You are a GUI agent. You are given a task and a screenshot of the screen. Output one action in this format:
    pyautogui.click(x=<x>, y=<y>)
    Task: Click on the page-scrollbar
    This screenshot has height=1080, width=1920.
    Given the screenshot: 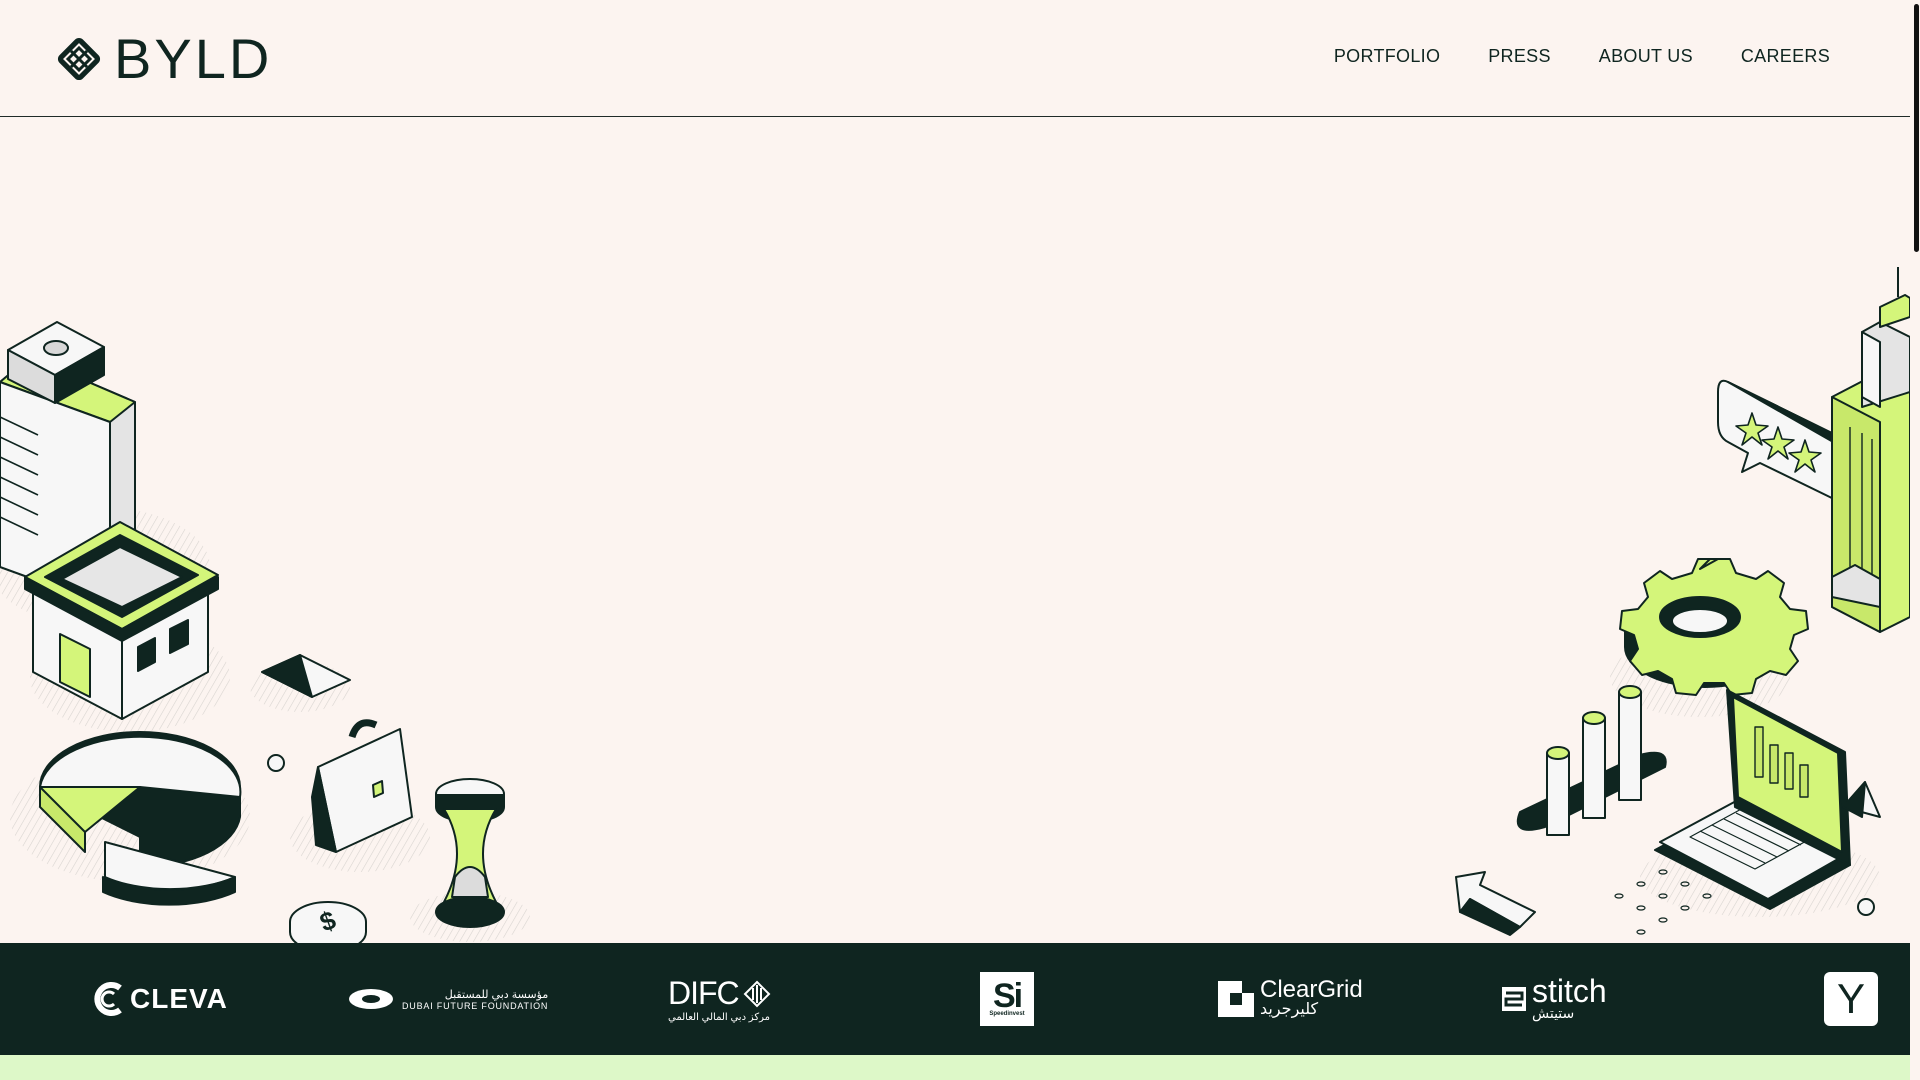 What is the action you would take?
    pyautogui.click(x=1915, y=540)
    